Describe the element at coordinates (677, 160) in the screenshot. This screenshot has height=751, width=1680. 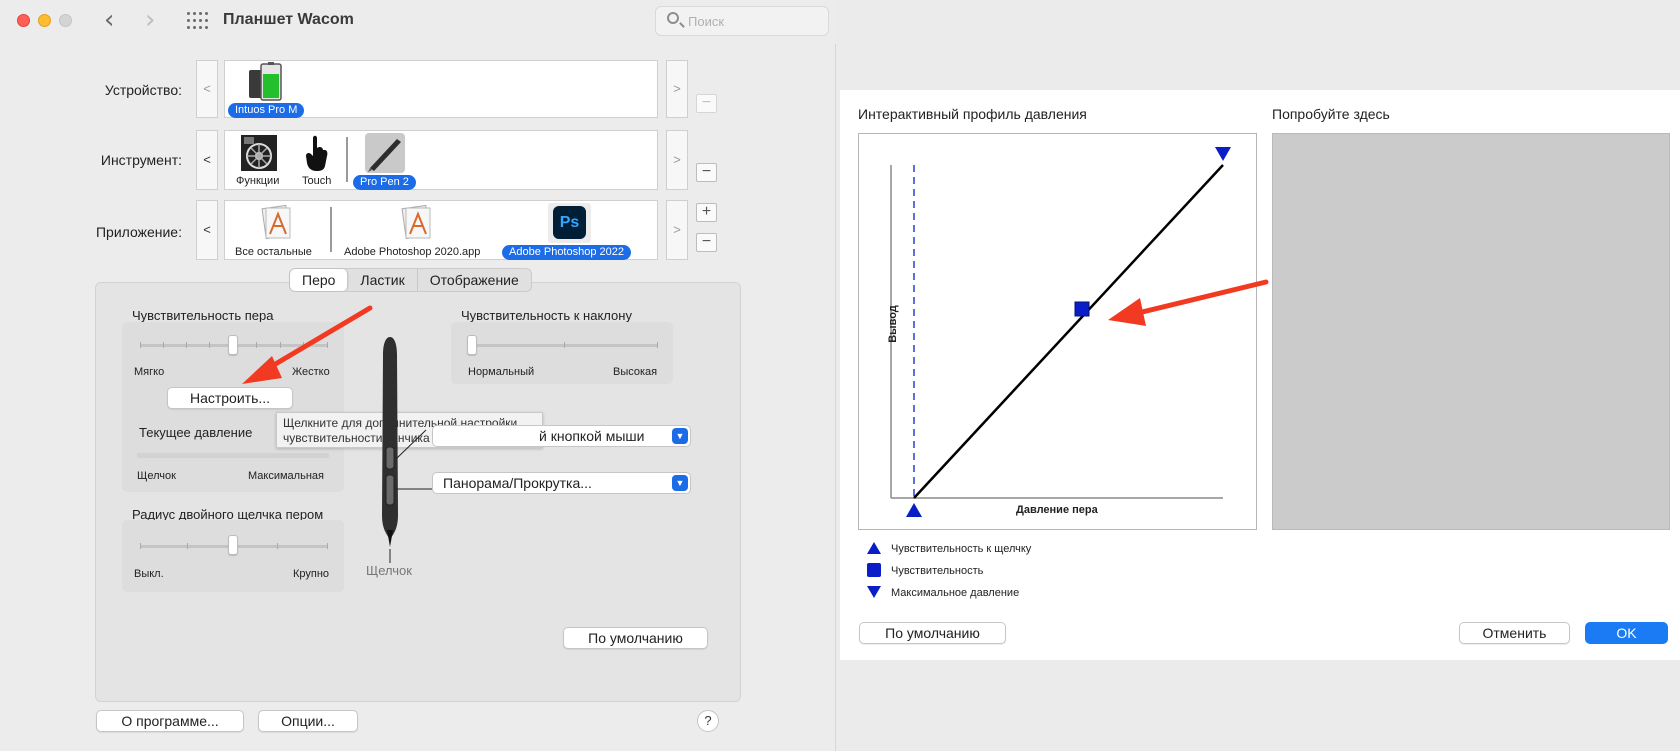
I see `tool-next-button: >` at that location.